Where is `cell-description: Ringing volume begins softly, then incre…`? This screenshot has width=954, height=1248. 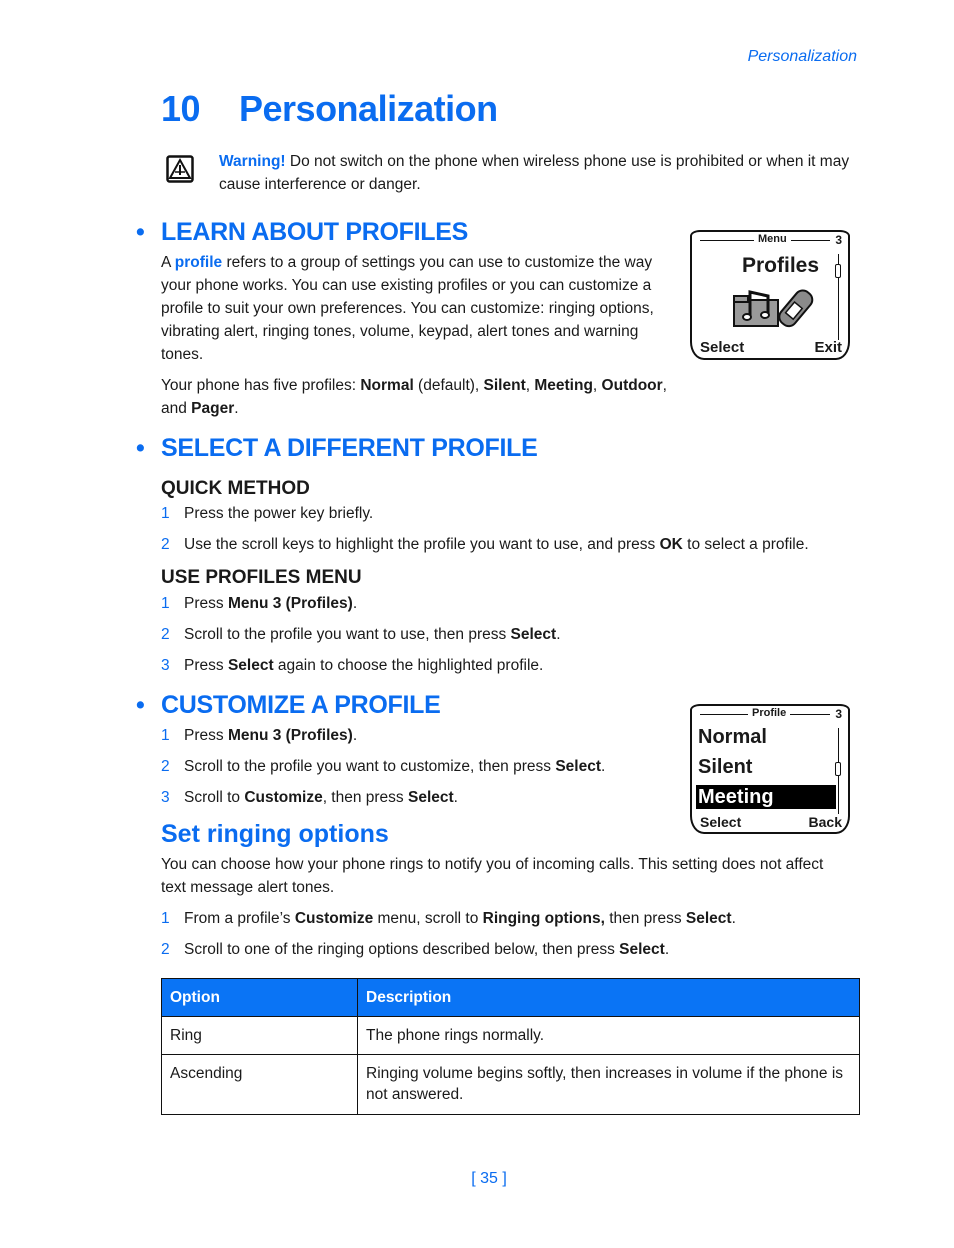 cell-description: Ringing volume begins softly, then incre… is located at coordinates (608, 1084).